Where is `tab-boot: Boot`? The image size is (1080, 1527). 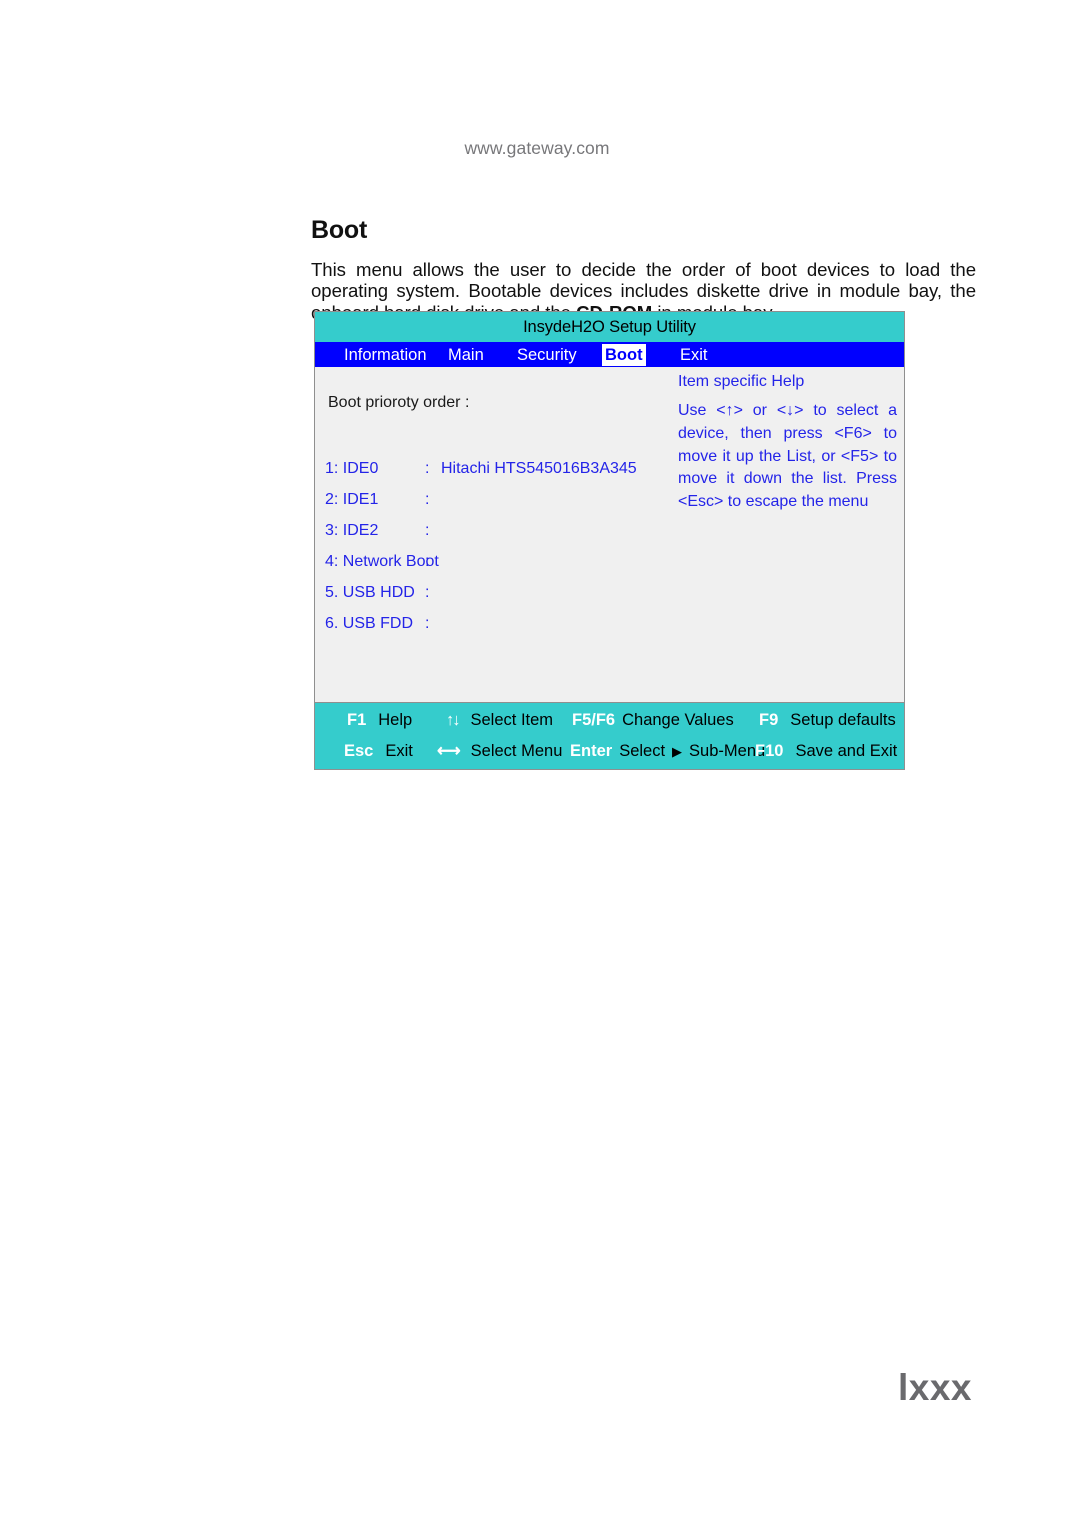 tab-boot: Boot is located at coordinates (624, 355).